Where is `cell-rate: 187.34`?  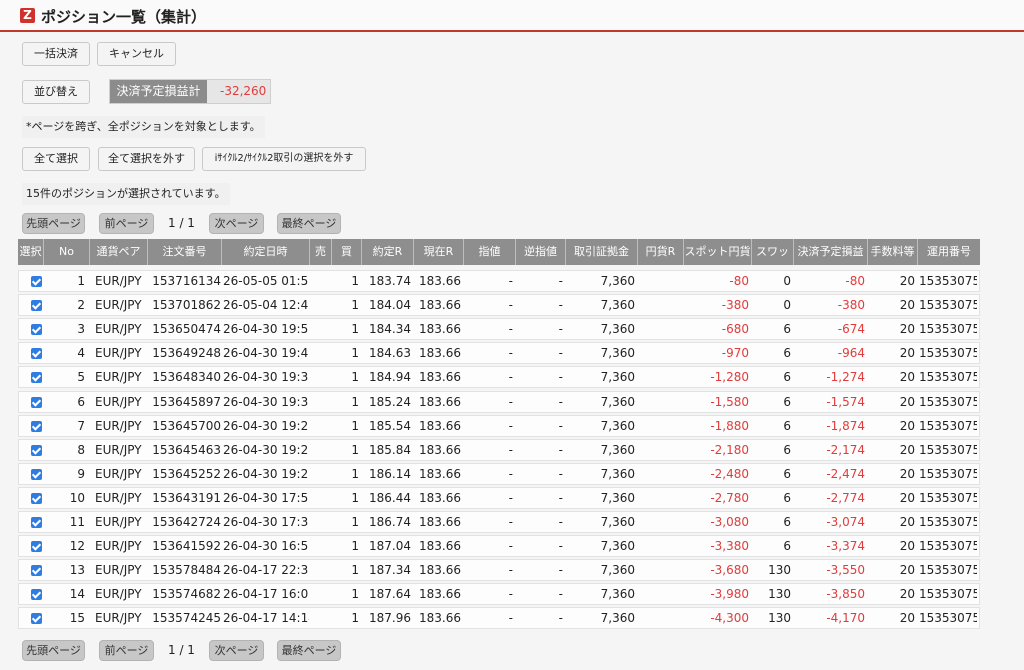
cell-rate: 187.34 is located at coordinates (390, 570).